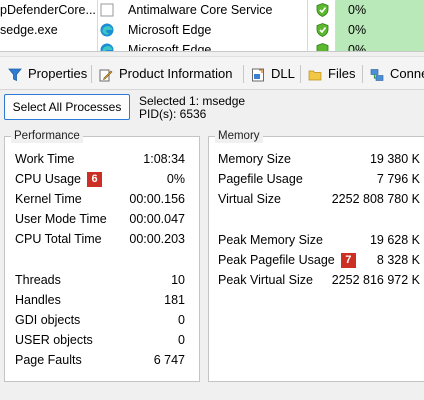 Image resolution: width=424 pixels, height=400 pixels. Describe the element at coordinates (276, 260) in the screenshot. I see `stat-label: Peak Pagefile Usage` at that location.